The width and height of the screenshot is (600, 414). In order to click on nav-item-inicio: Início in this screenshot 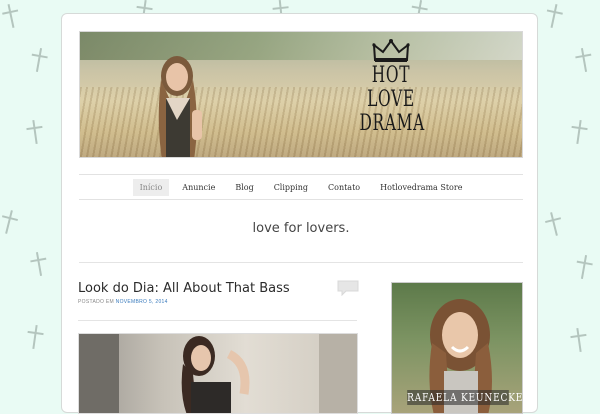, I will do `click(151, 187)`.